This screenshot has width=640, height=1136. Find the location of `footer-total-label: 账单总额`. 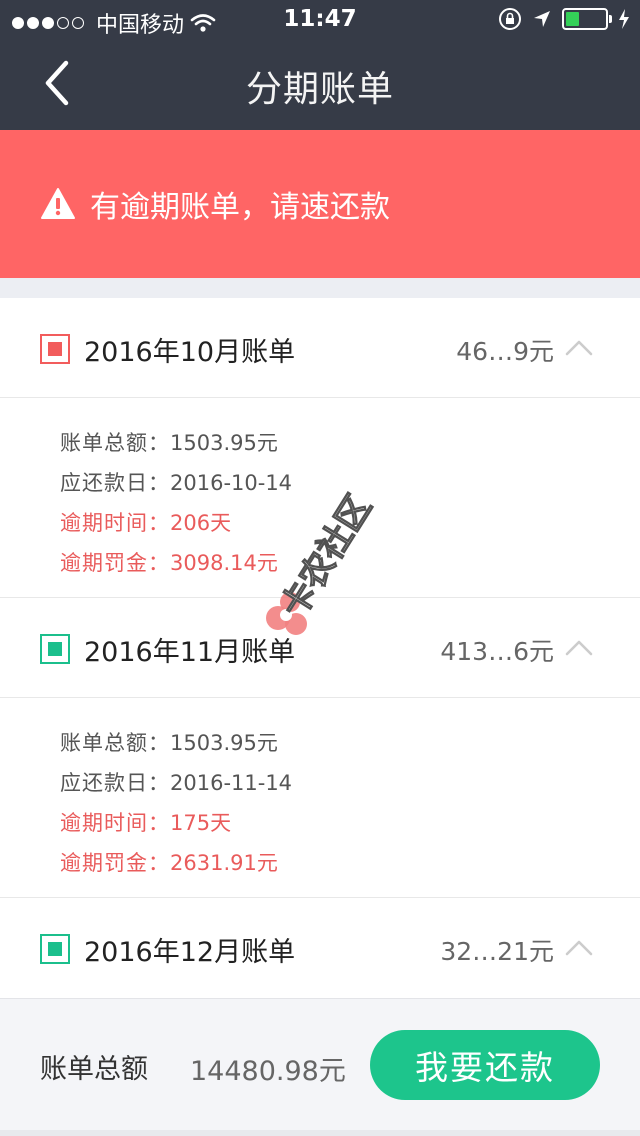

footer-total-label: 账单总额 is located at coordinates (94, 1069).